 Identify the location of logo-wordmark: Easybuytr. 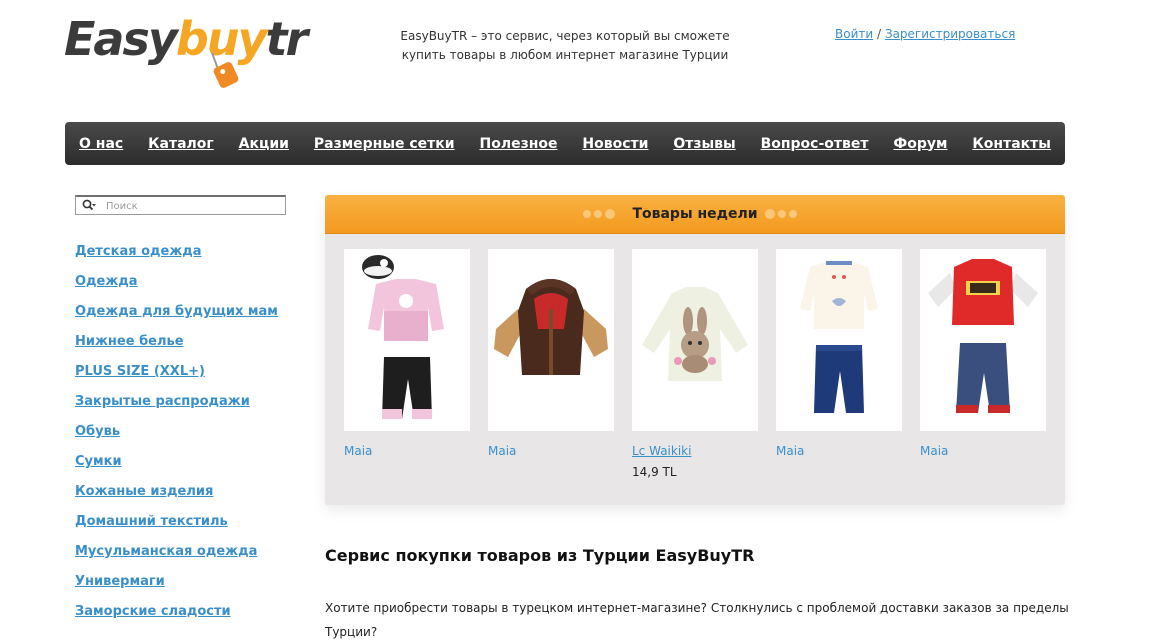
(186, 39).